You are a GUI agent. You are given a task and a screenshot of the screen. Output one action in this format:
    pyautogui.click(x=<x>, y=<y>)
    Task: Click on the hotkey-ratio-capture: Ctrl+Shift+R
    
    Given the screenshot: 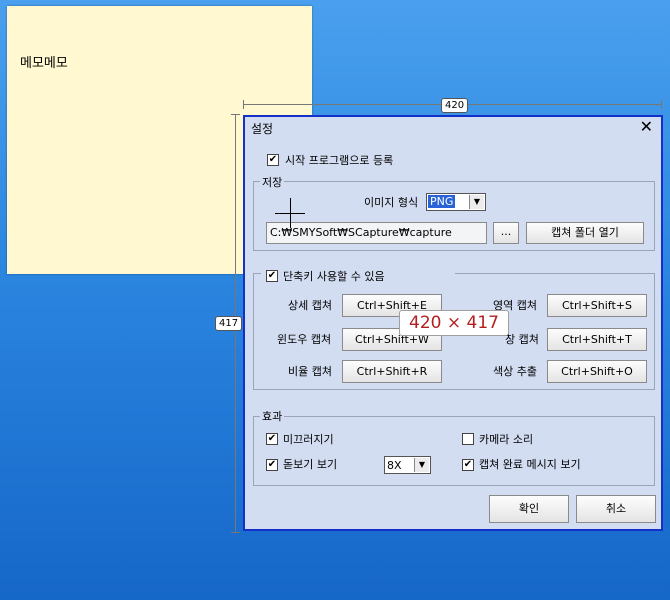 What is the action you would take?
    pyautogui.click(x=392, y=371)
    